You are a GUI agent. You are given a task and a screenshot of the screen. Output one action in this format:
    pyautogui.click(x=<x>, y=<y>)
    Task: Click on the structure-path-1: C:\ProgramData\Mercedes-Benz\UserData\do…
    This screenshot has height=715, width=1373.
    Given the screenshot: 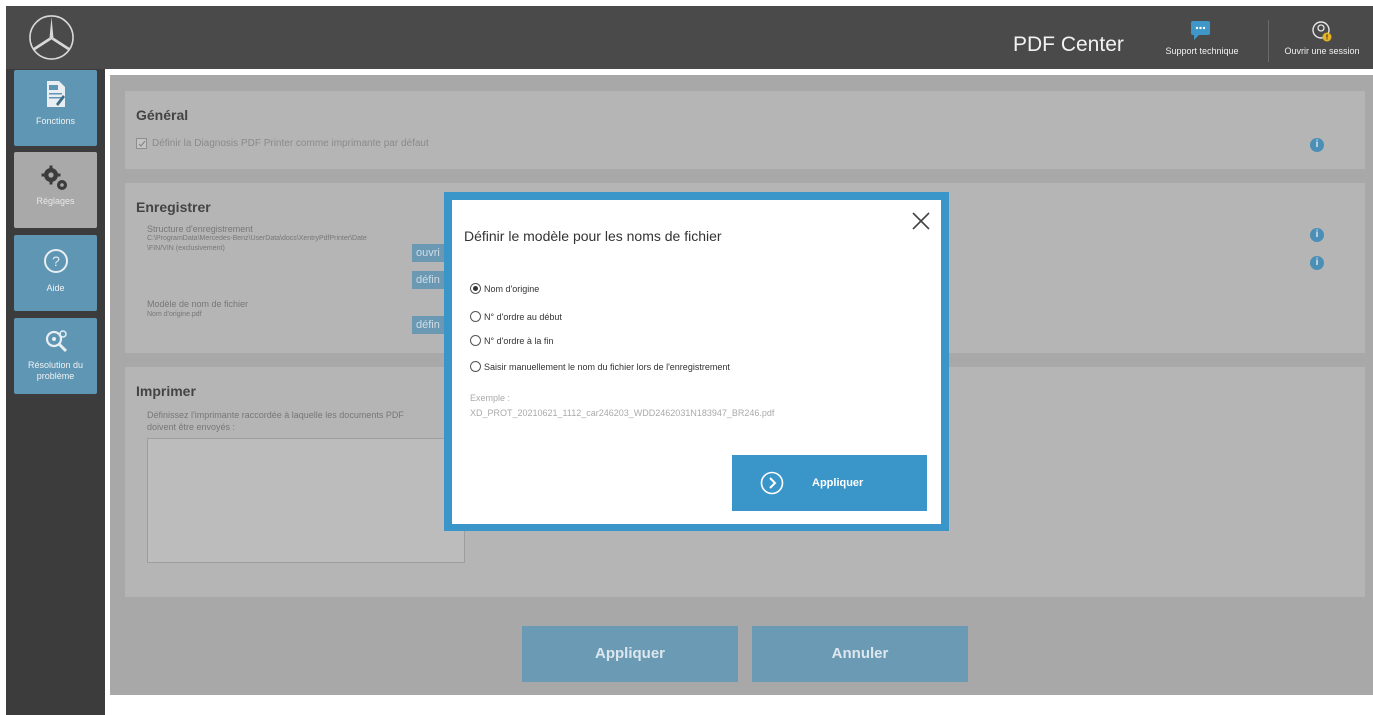 What is the action you would take?
    pyautogui.click(x=257, y=238)
    